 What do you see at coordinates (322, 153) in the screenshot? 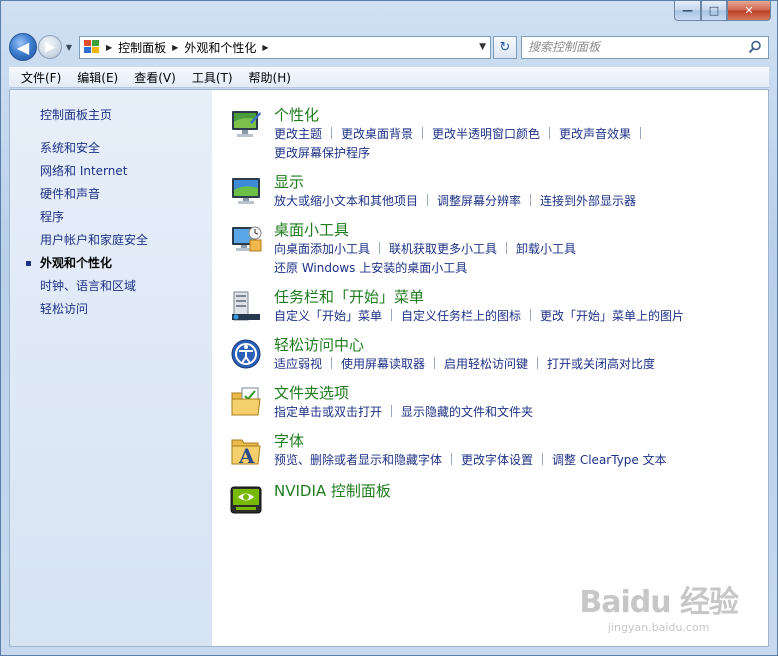
I see `link-screen-saver: 更改屏幕保护程序` at bounding box center [322, 153].